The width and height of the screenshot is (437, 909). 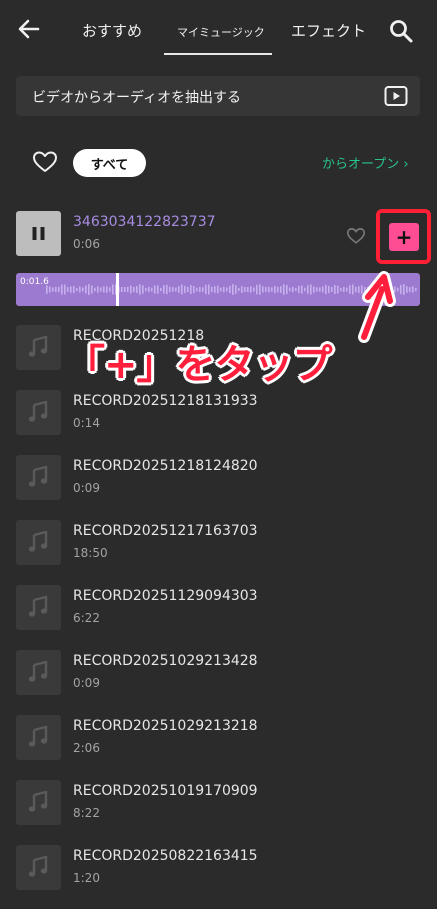 I want to click on extract-audio-button: ビデオからオーディオを抽出する, so click(x=218, y=96).